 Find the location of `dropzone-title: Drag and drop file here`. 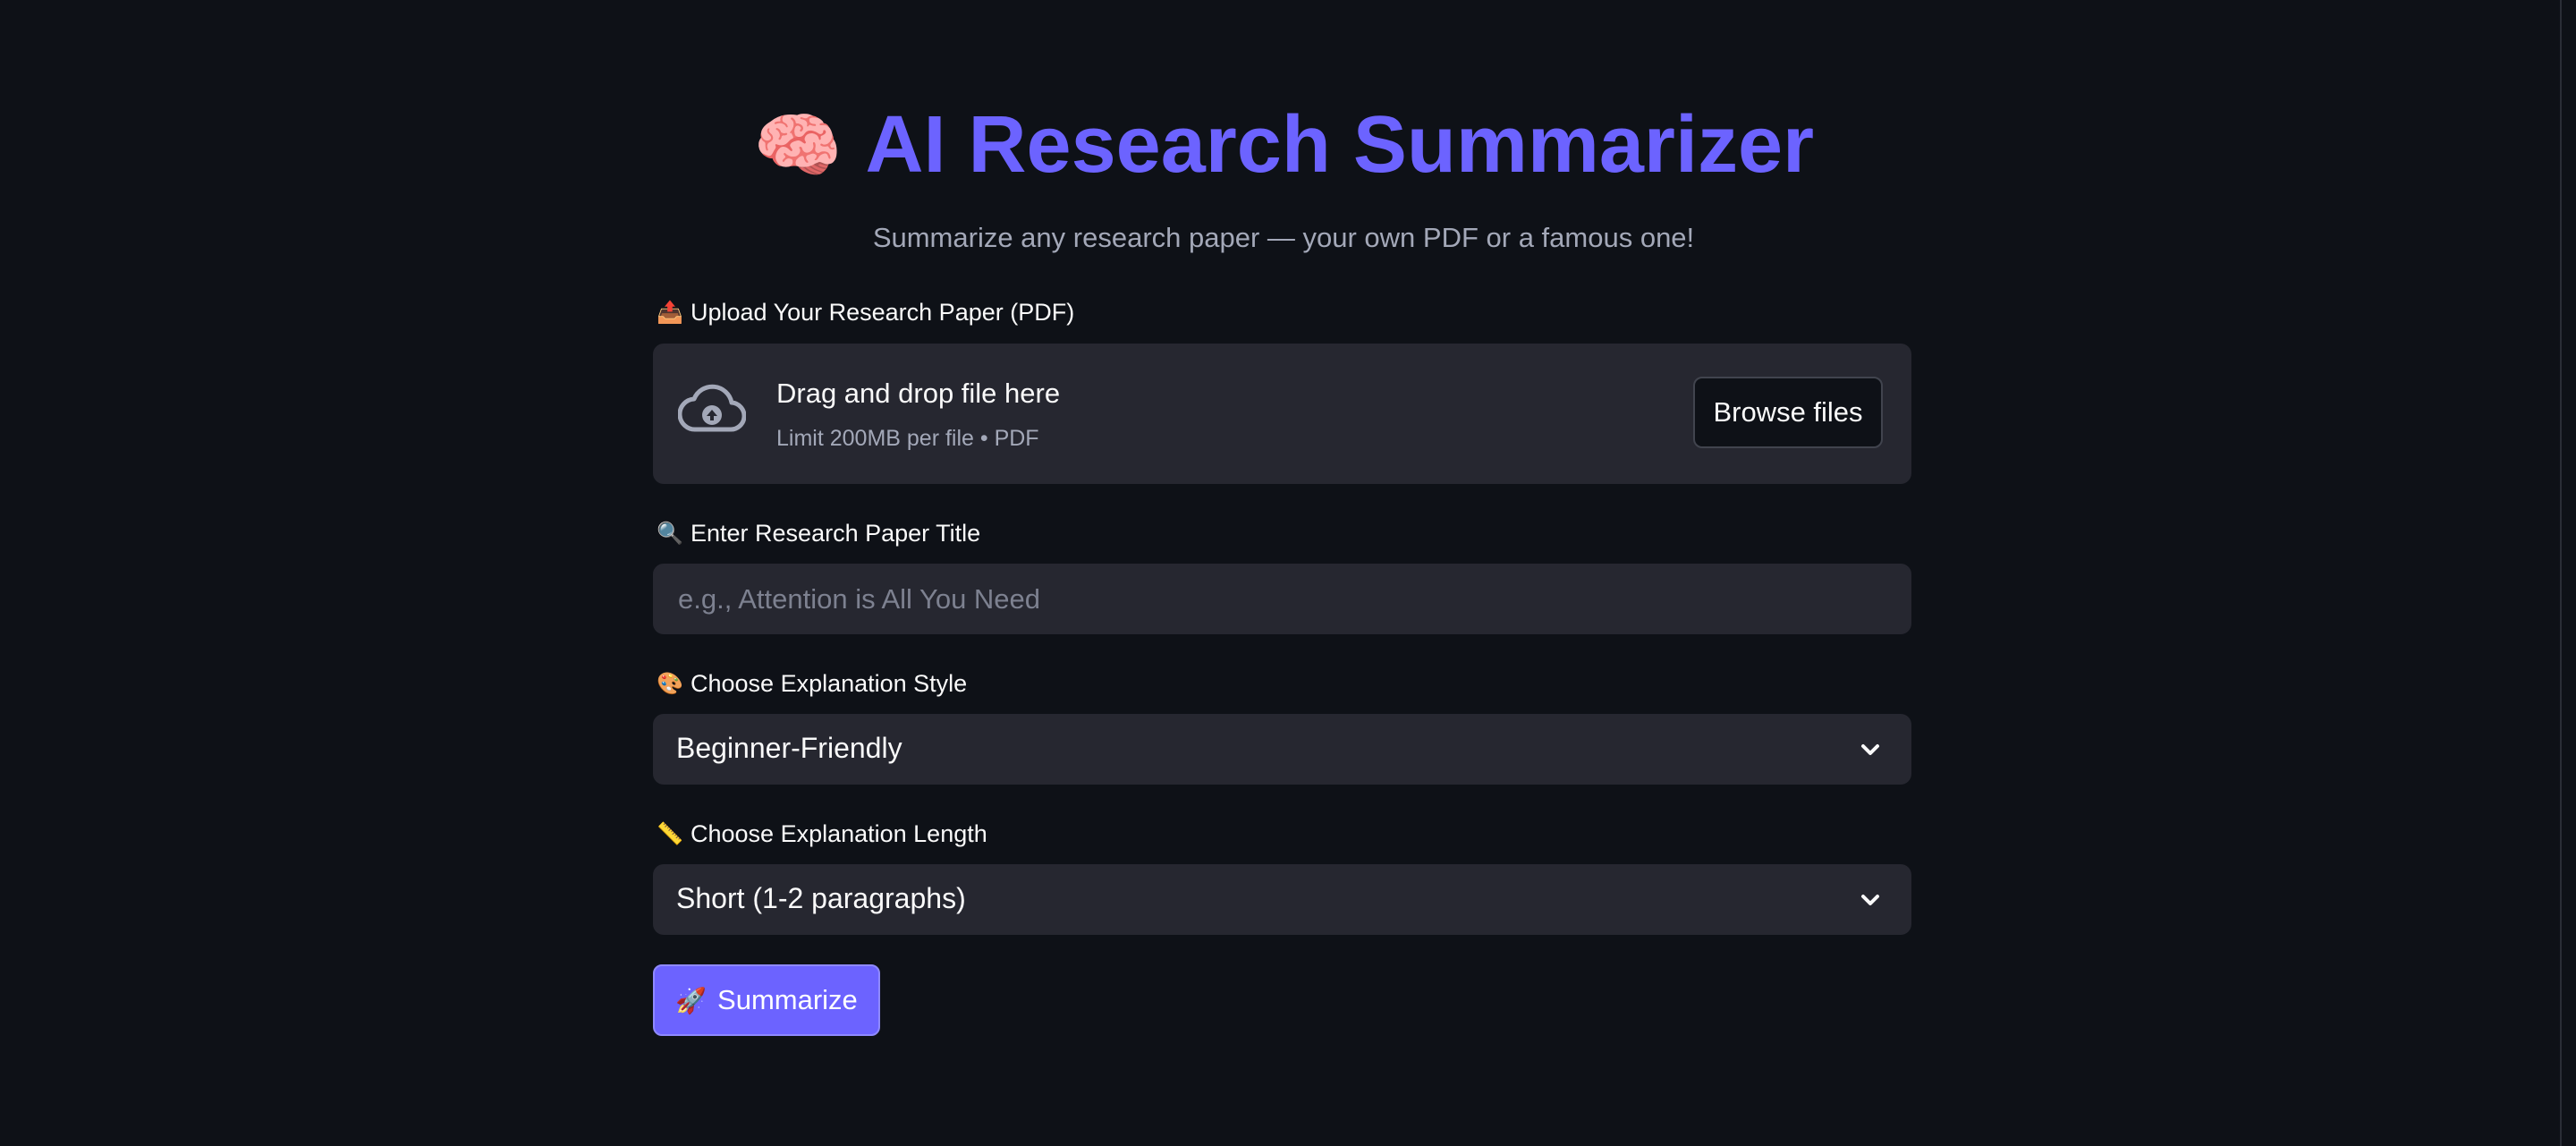

dropzone-title: Drag and drop file here is located at coordinates (918, 394).